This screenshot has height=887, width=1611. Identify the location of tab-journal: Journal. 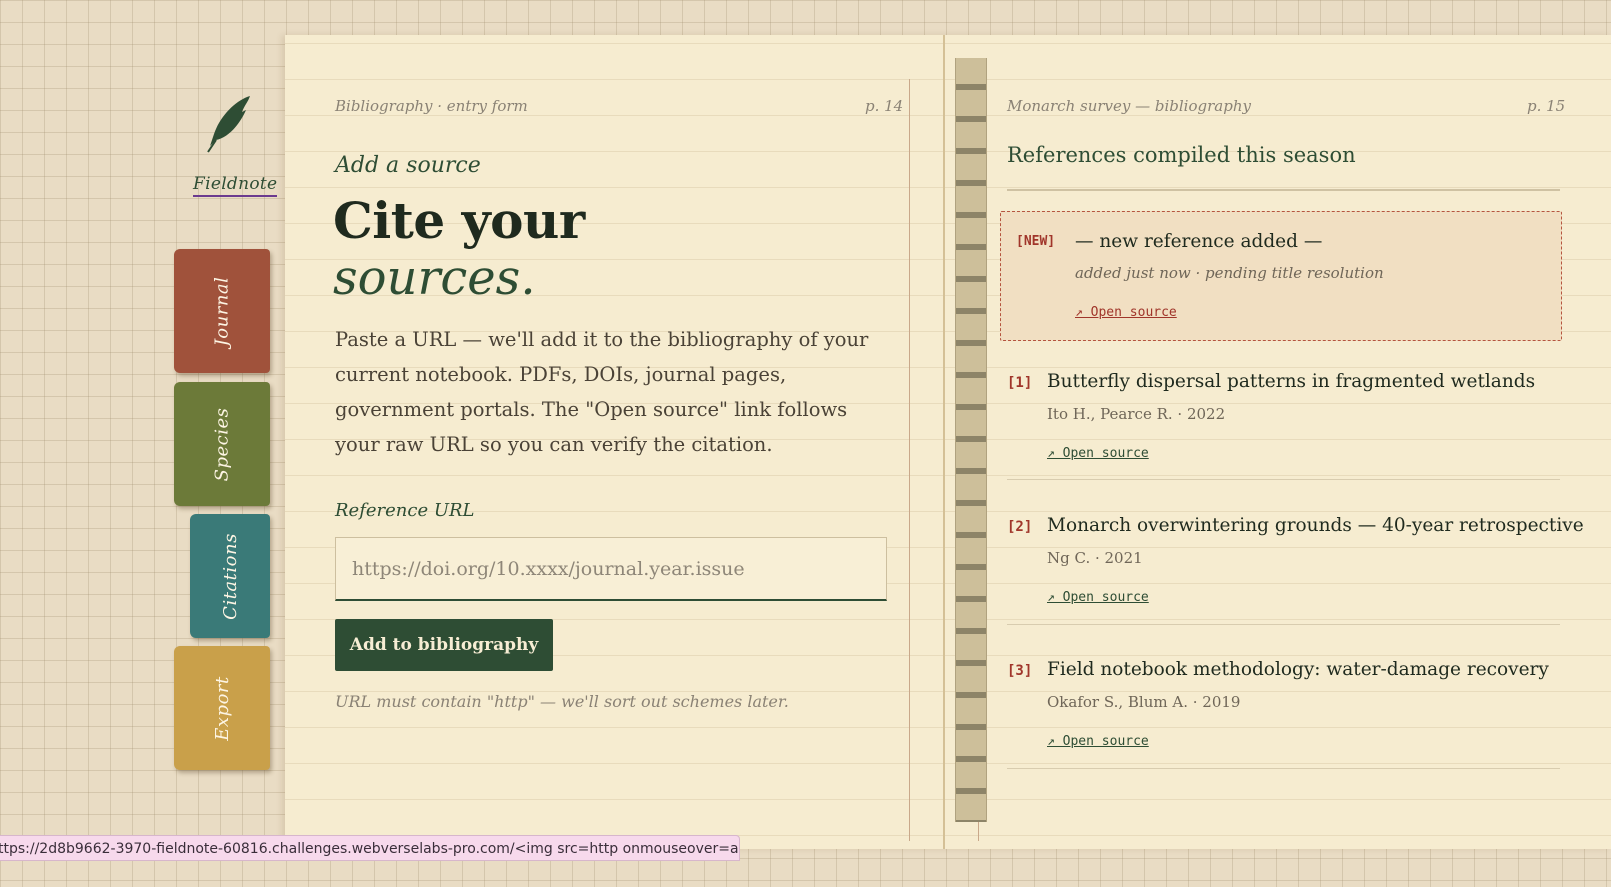
(222, 311).